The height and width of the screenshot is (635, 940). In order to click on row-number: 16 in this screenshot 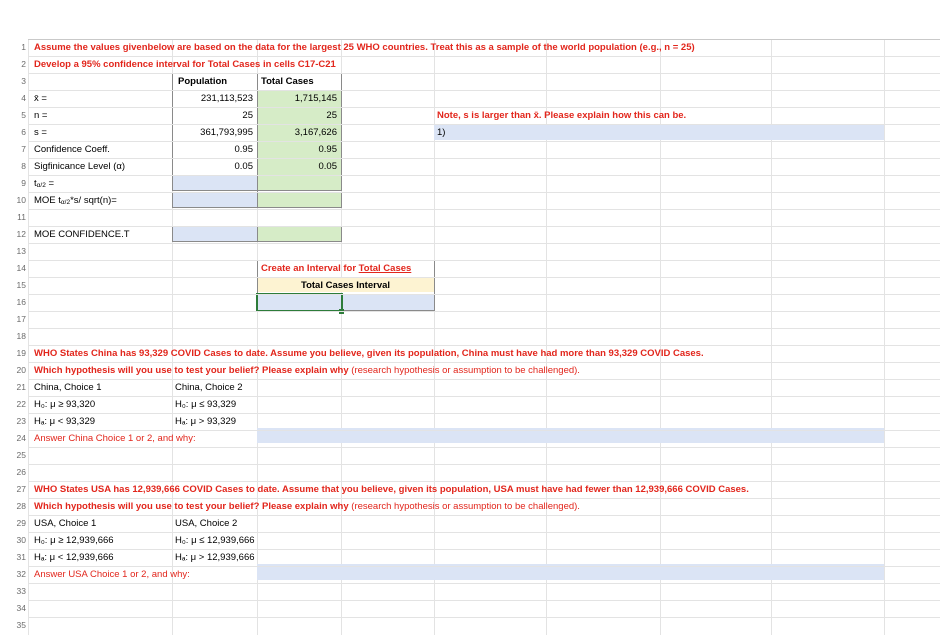, I will do `click(13, 302)`.